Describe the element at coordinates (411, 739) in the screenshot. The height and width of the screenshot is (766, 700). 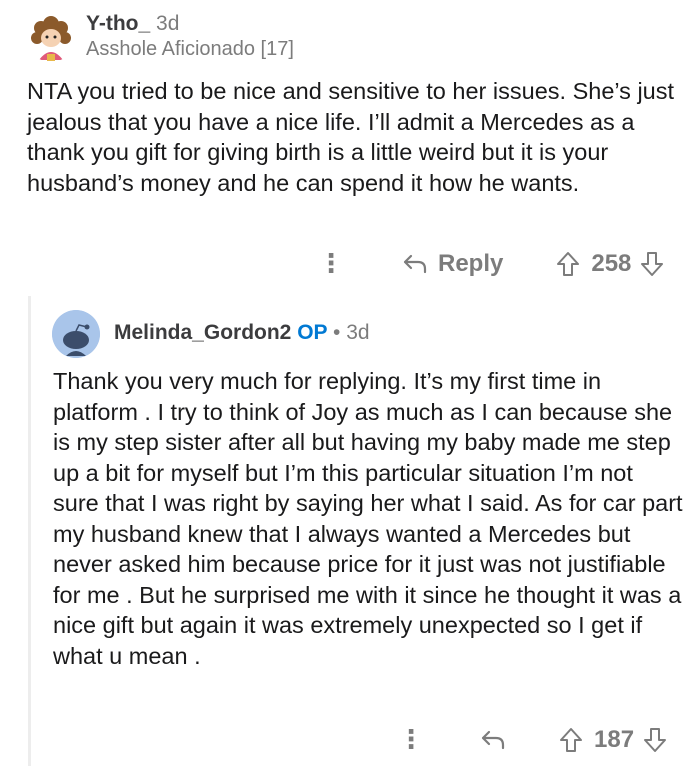
I see `more-options-button: ⋮` at that location.